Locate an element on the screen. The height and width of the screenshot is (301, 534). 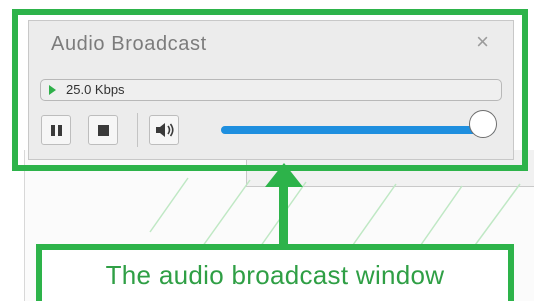
arrow-shaft is located at coordinates (283, 215).